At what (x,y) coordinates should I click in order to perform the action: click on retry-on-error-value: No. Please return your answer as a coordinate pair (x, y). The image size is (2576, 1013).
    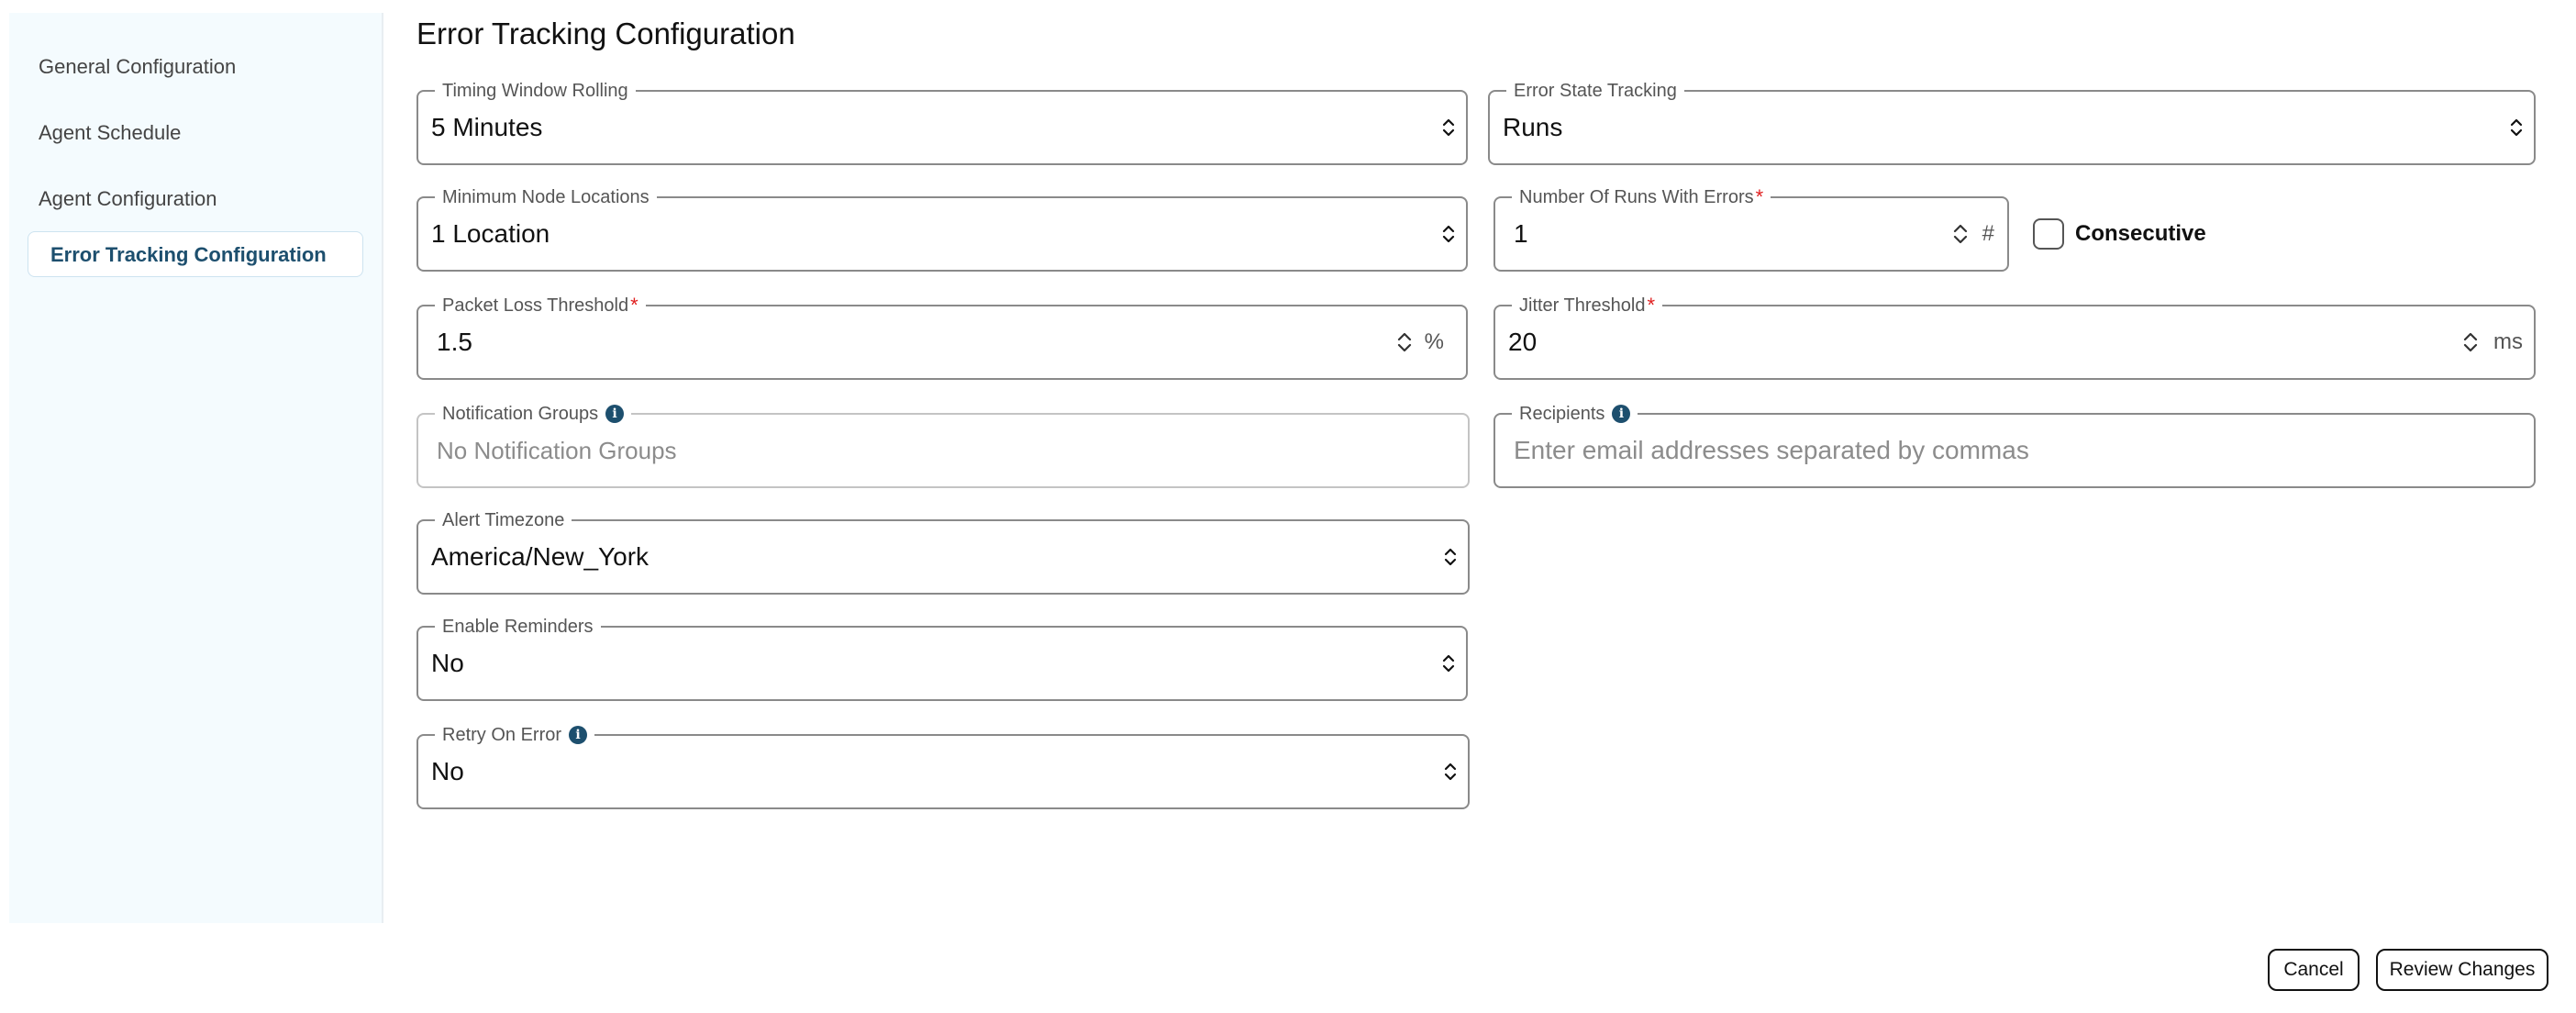
    Looking at the image, I should click on (447, 771).